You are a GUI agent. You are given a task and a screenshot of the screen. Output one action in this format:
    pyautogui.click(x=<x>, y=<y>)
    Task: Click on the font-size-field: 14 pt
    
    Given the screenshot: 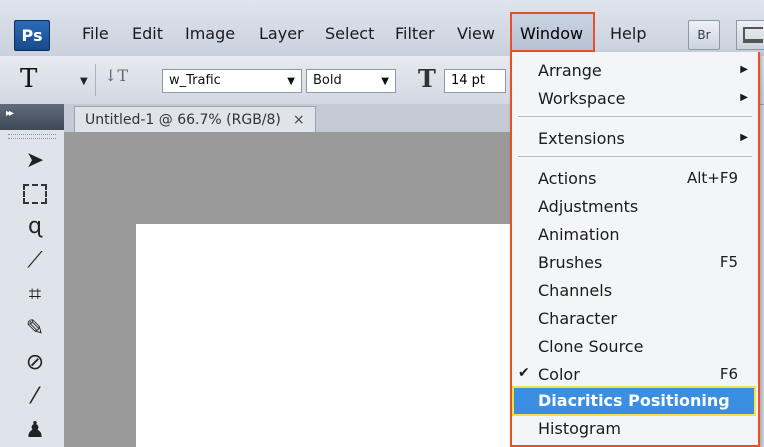 What is the action you would take?
    pyautogui.click(x=475, y=81)
    